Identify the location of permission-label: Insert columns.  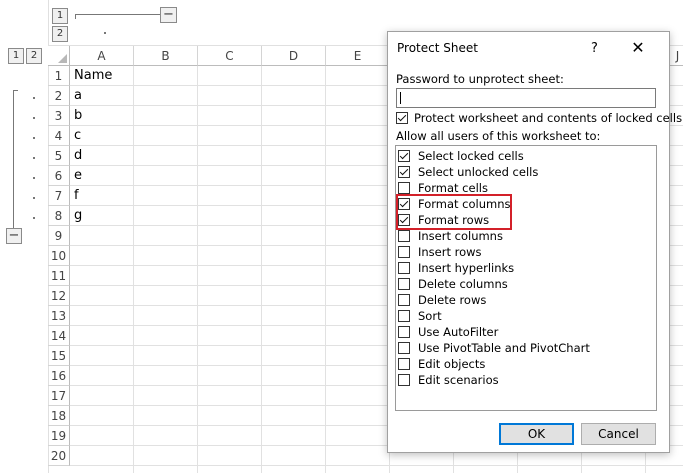
(460, 236).